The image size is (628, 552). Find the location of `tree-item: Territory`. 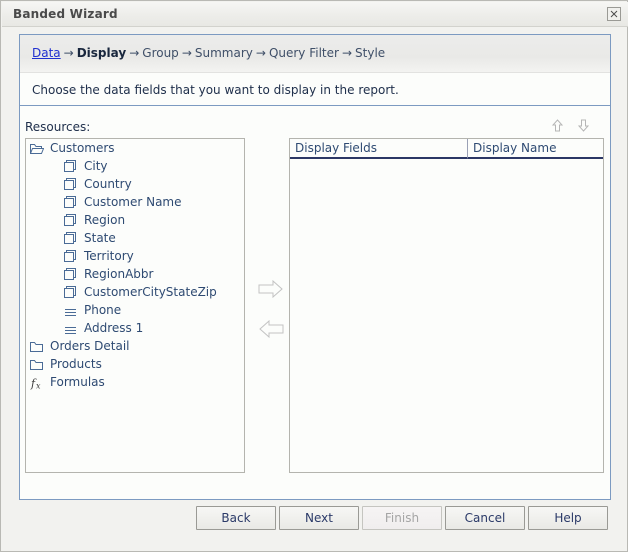

tree-item: Territory is located at coordinates (135, 256).